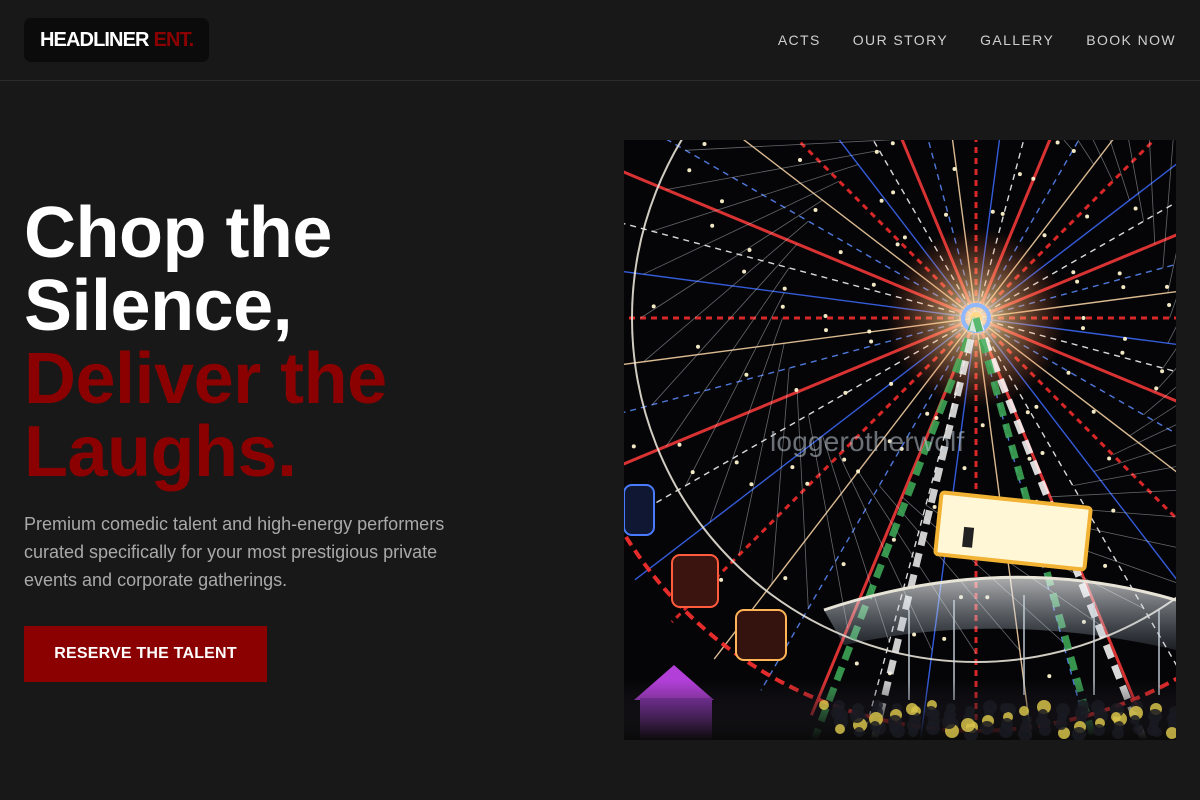  What do you see at coordinates (799, 40) in the screenshot?
I see `nav-link-acts: ACTS` at bounding box center [799, 40].